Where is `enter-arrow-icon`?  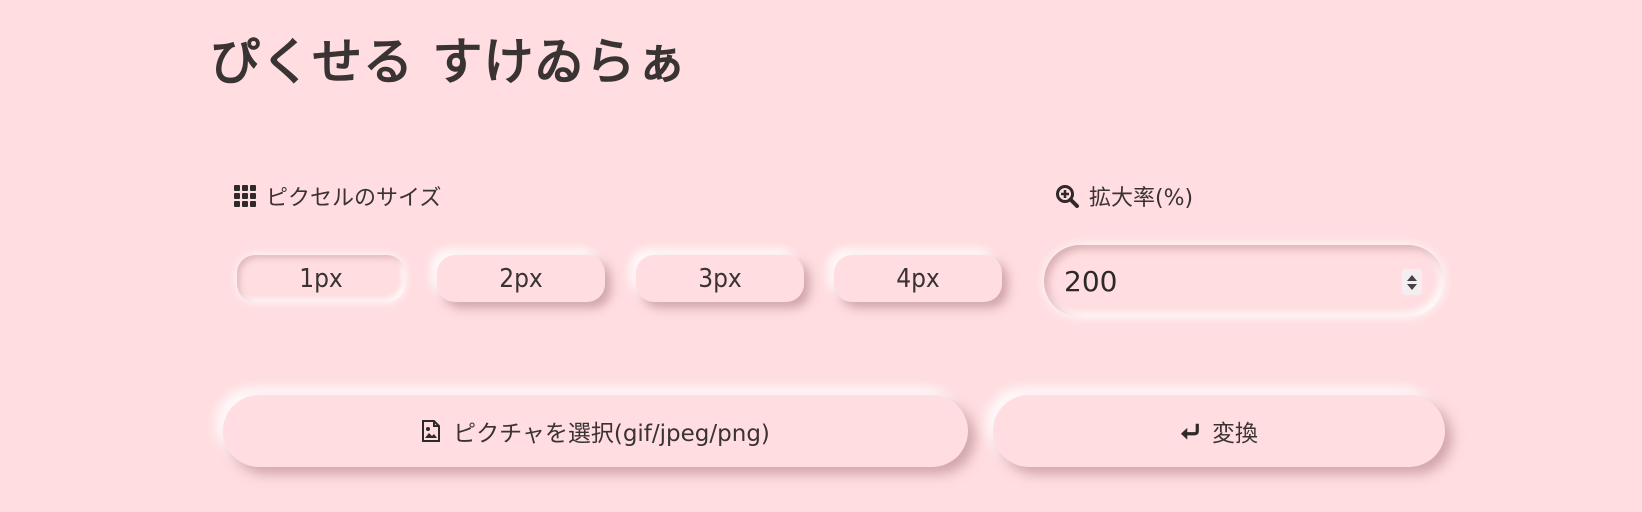 enter-arrow-icon is located at coordinates (1189, 431).